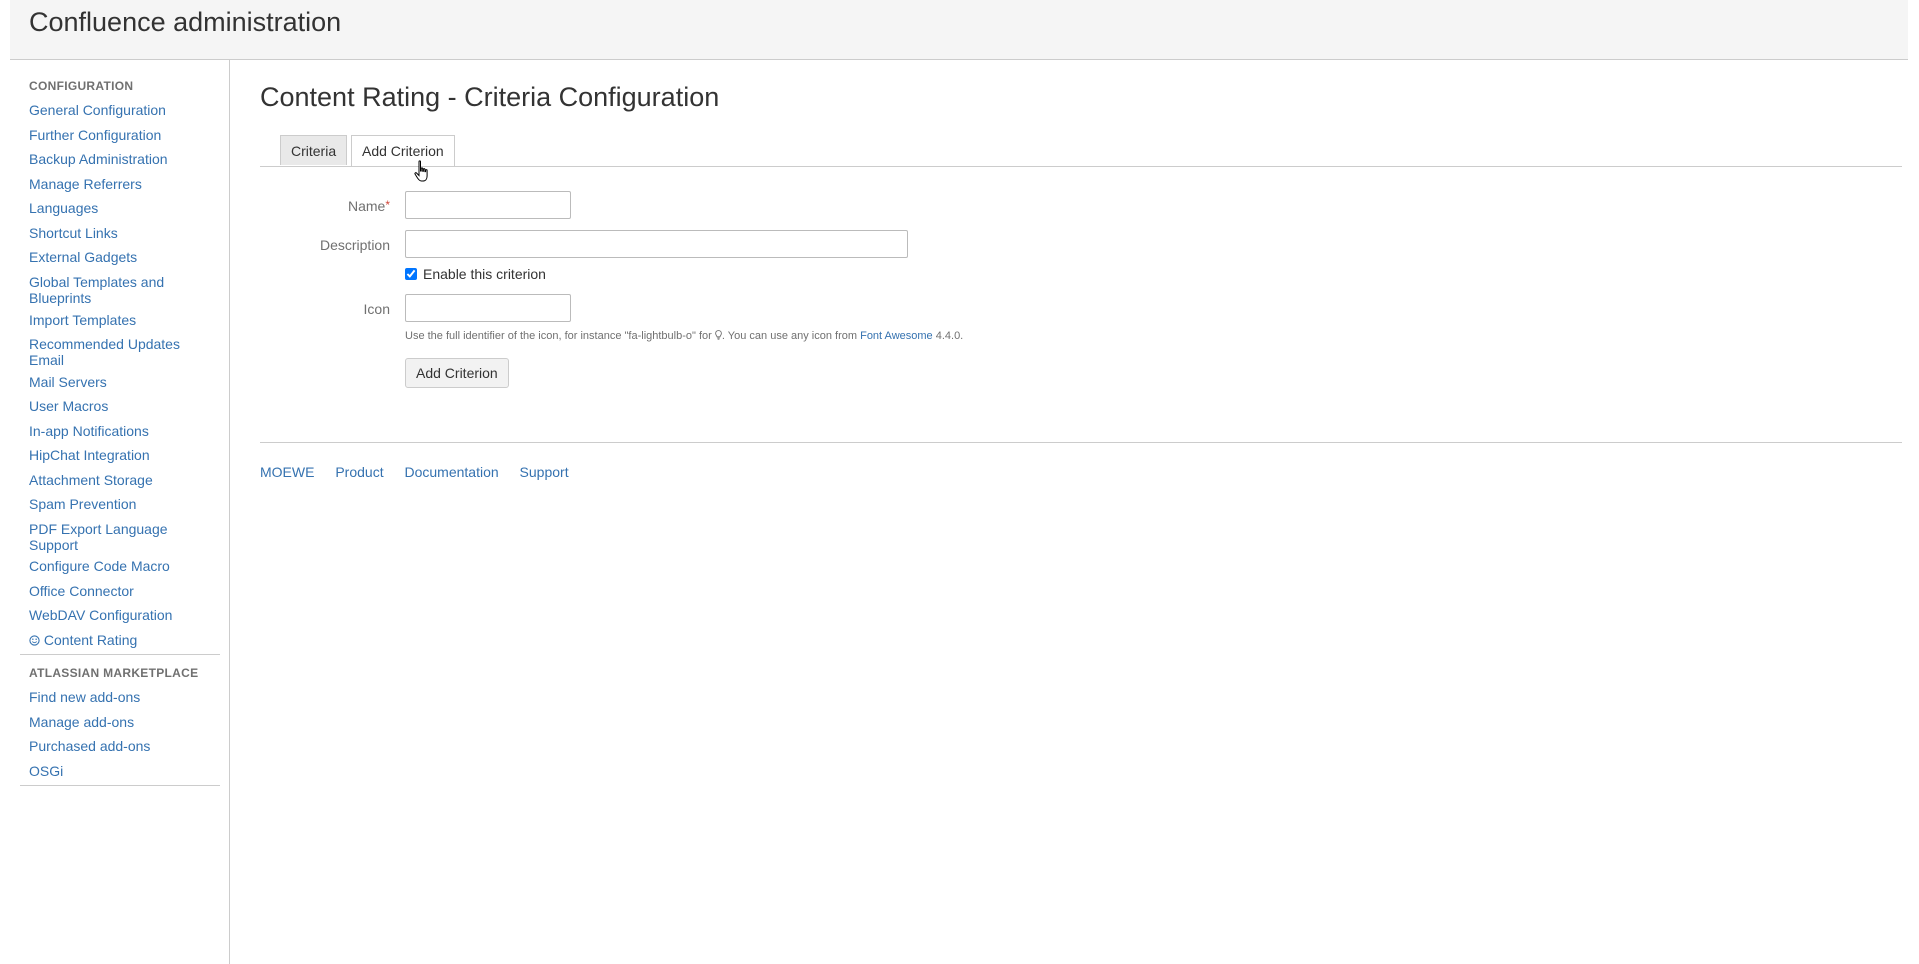  What do you see at coordinates (119, 566) in the screenshot?
I see `sidebar-item-configure-code-macro: Configure Code Macro` at bounding box center [119, 566].